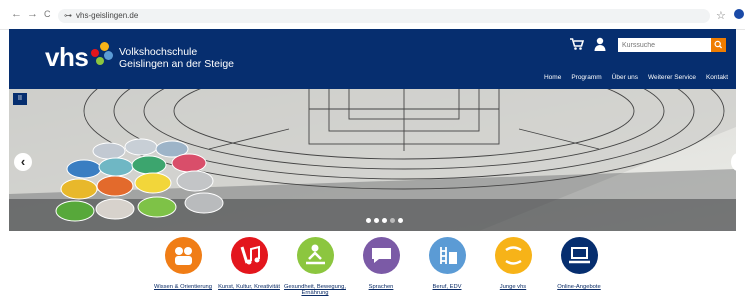  I want to click on category-beruf-edv: Beruf, EDV, so click(447, 263).